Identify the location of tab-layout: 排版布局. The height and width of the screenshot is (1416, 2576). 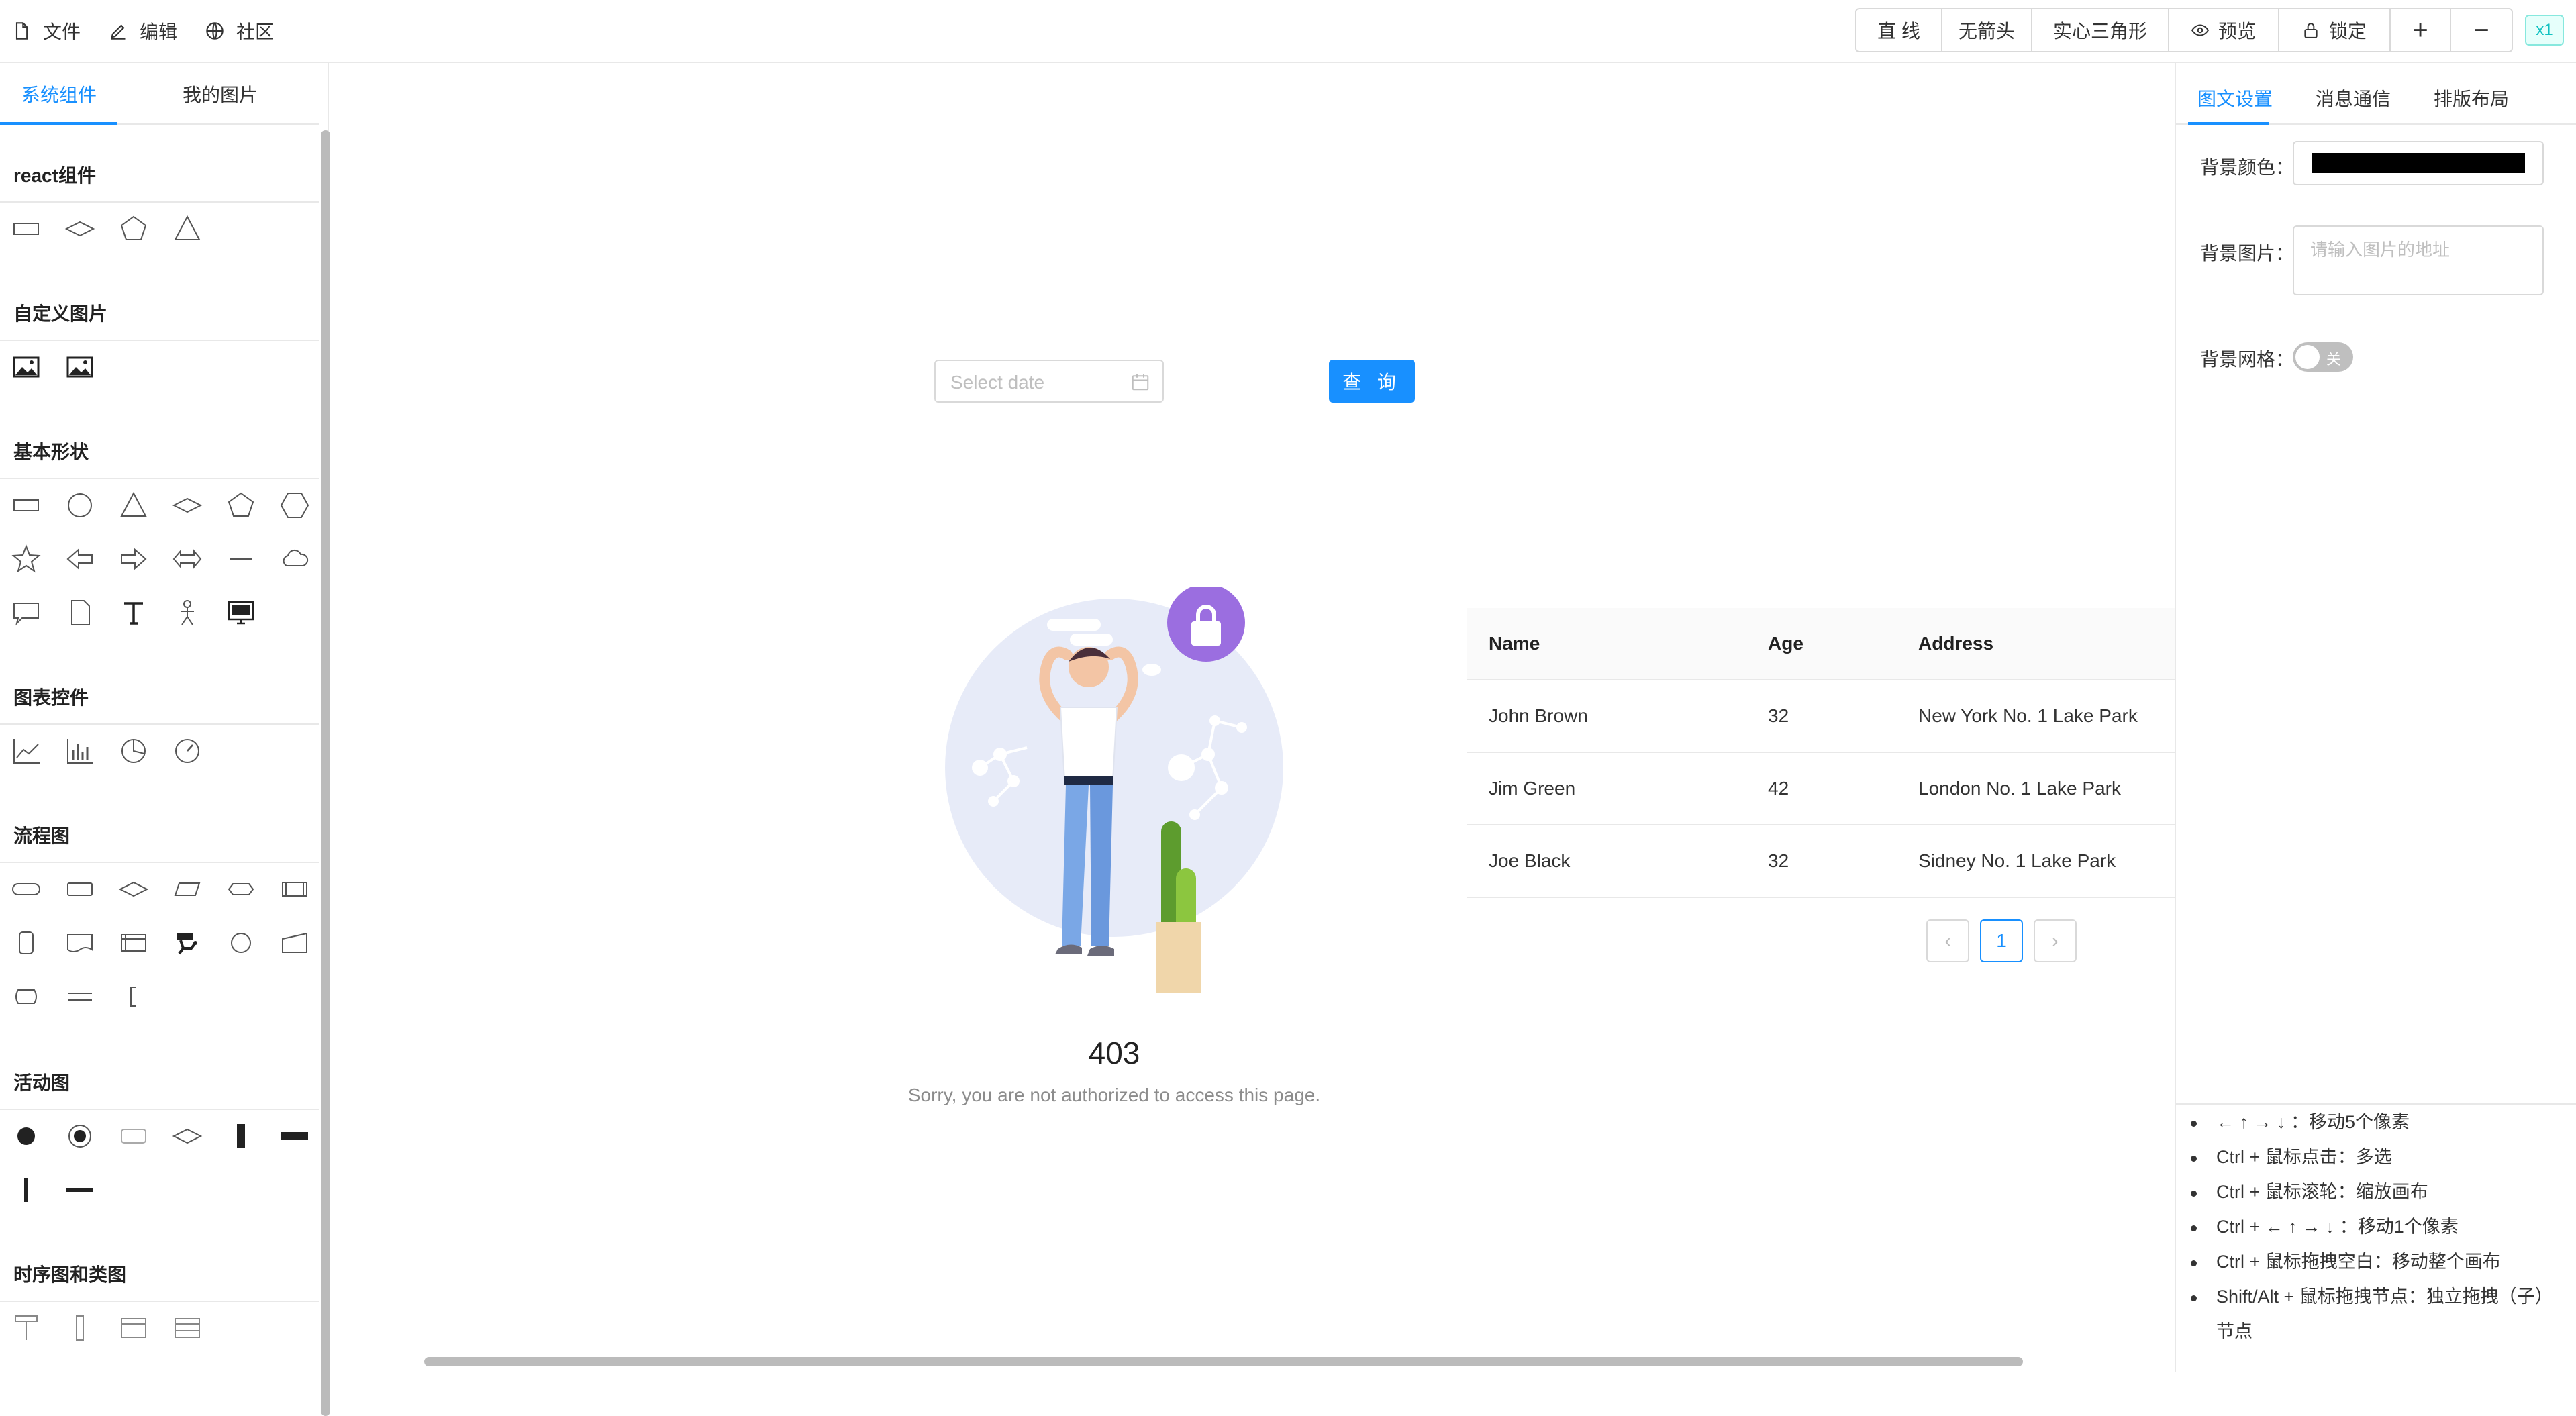
(2471, 98).